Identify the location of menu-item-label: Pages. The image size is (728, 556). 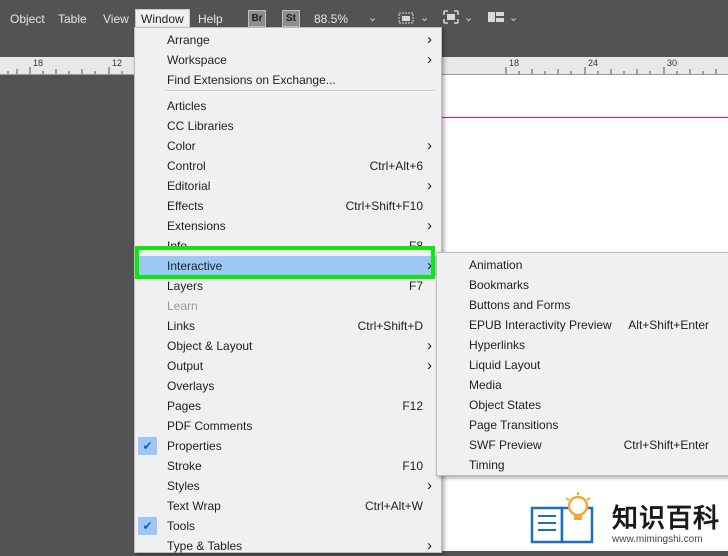
(184, 406).